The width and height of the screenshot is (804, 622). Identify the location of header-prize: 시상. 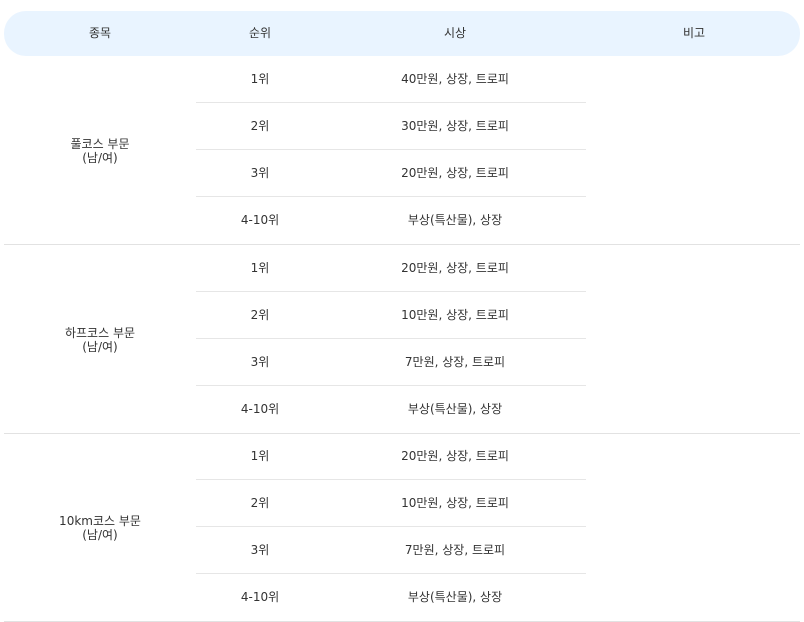
(455, 33).